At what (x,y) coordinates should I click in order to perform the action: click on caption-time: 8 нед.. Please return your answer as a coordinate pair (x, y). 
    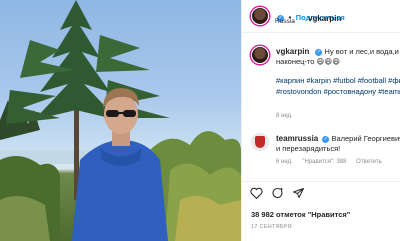
    Looking at the image, I should click on (284, 116).